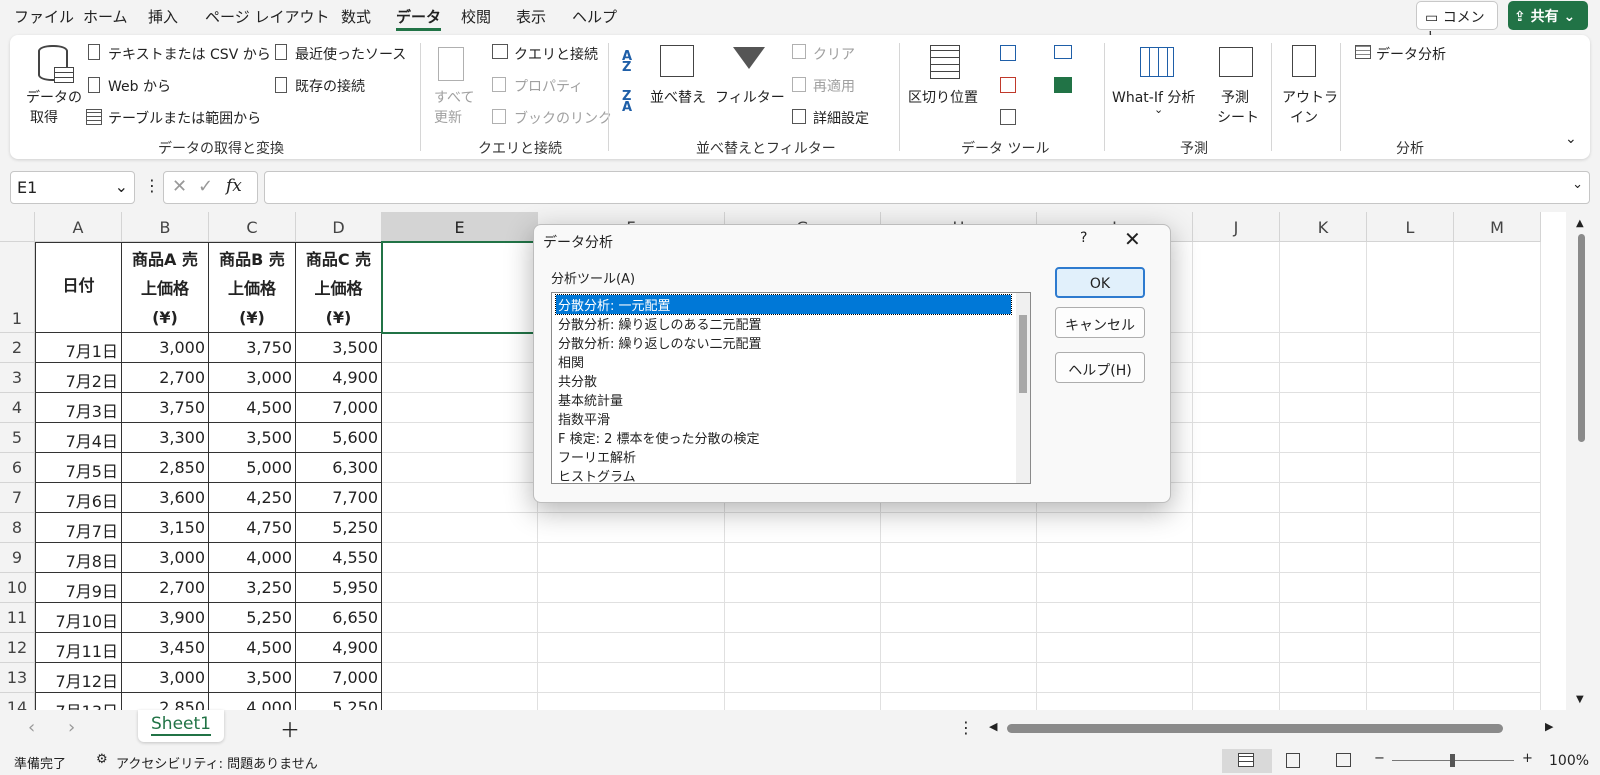 This screenshot has width=1600, height=775. Describe the element at coordinates (17, 701) in the screenshot. I see `row-header-14: 14` at that location.